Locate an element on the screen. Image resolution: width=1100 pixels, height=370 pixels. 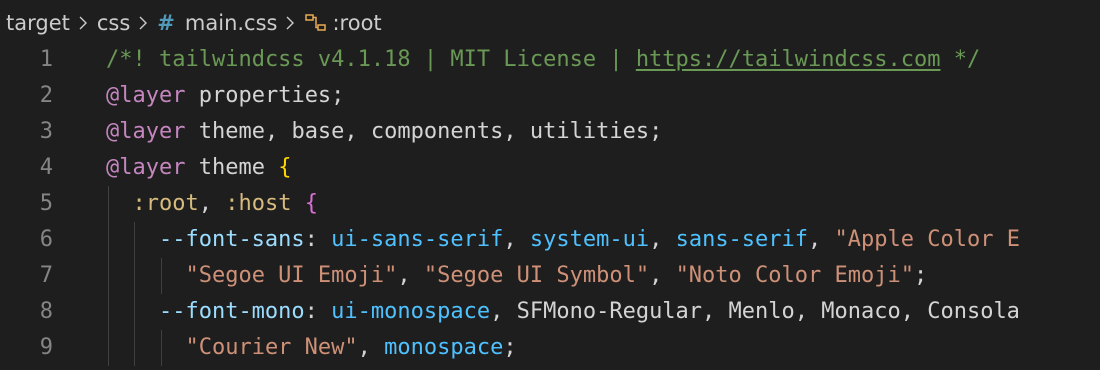
code-token-plain: theme is located at coordinates (232, 167).